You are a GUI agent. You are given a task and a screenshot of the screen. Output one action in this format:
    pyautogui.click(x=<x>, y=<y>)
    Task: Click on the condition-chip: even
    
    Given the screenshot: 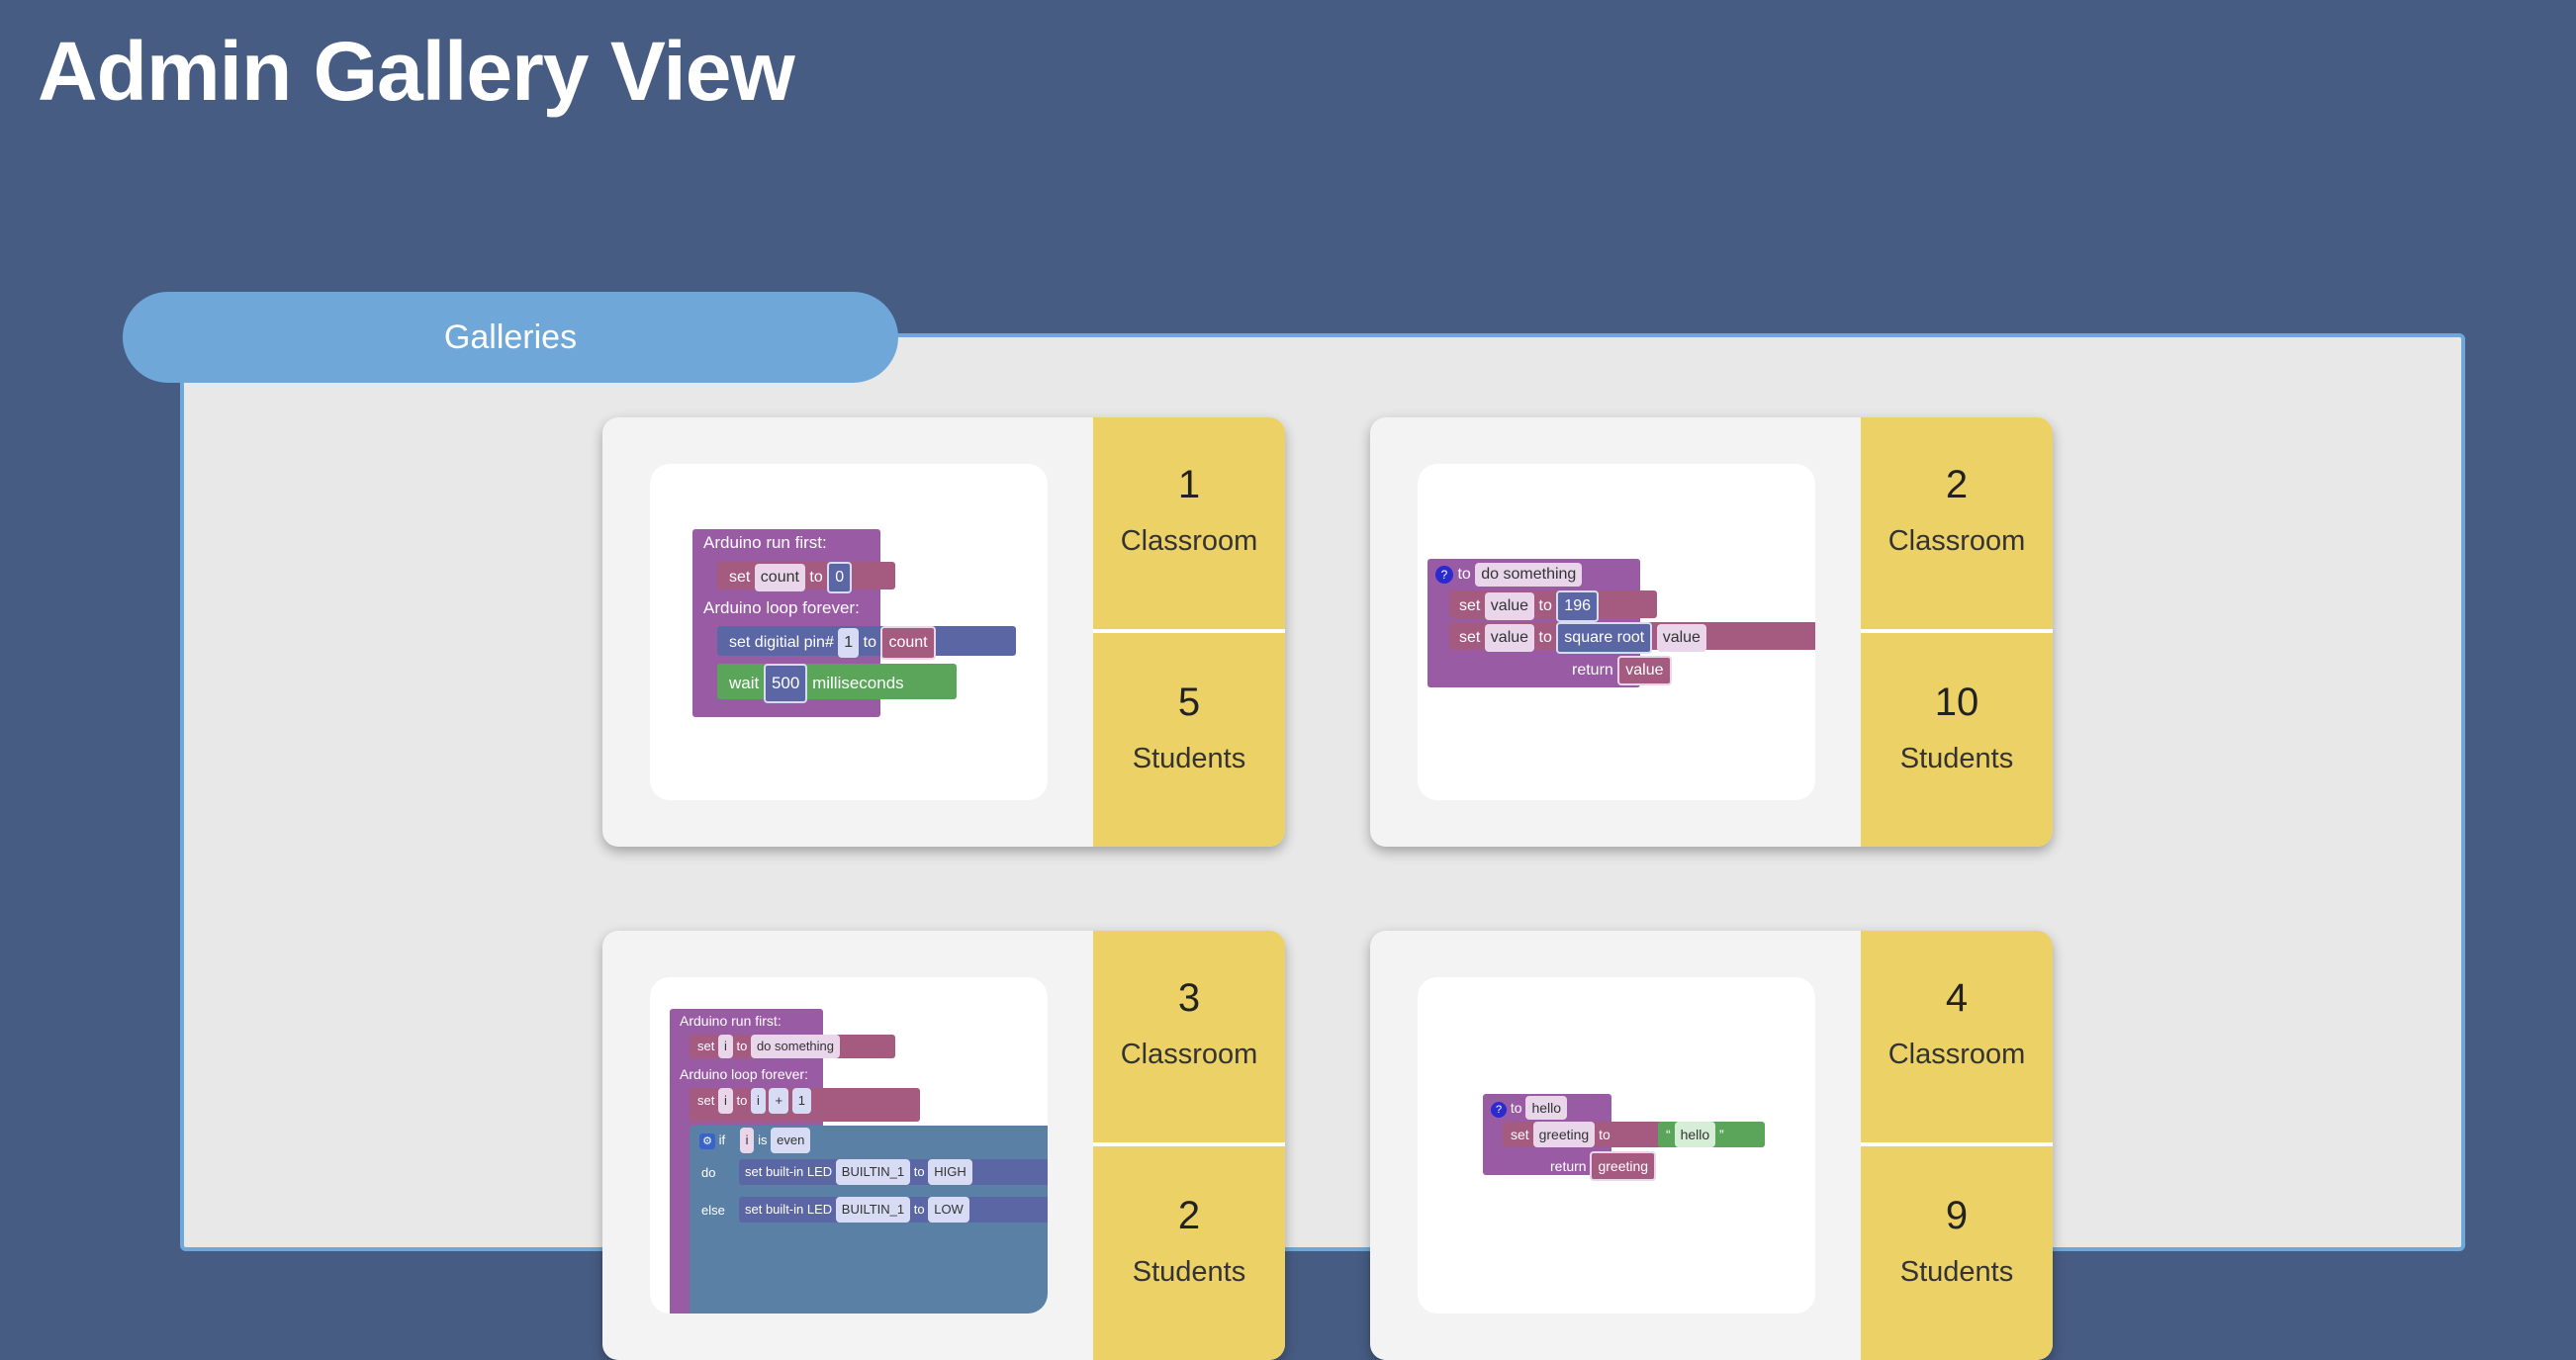 What is the action you would take?
    pyautogui.click(x=791, y=1140)
    